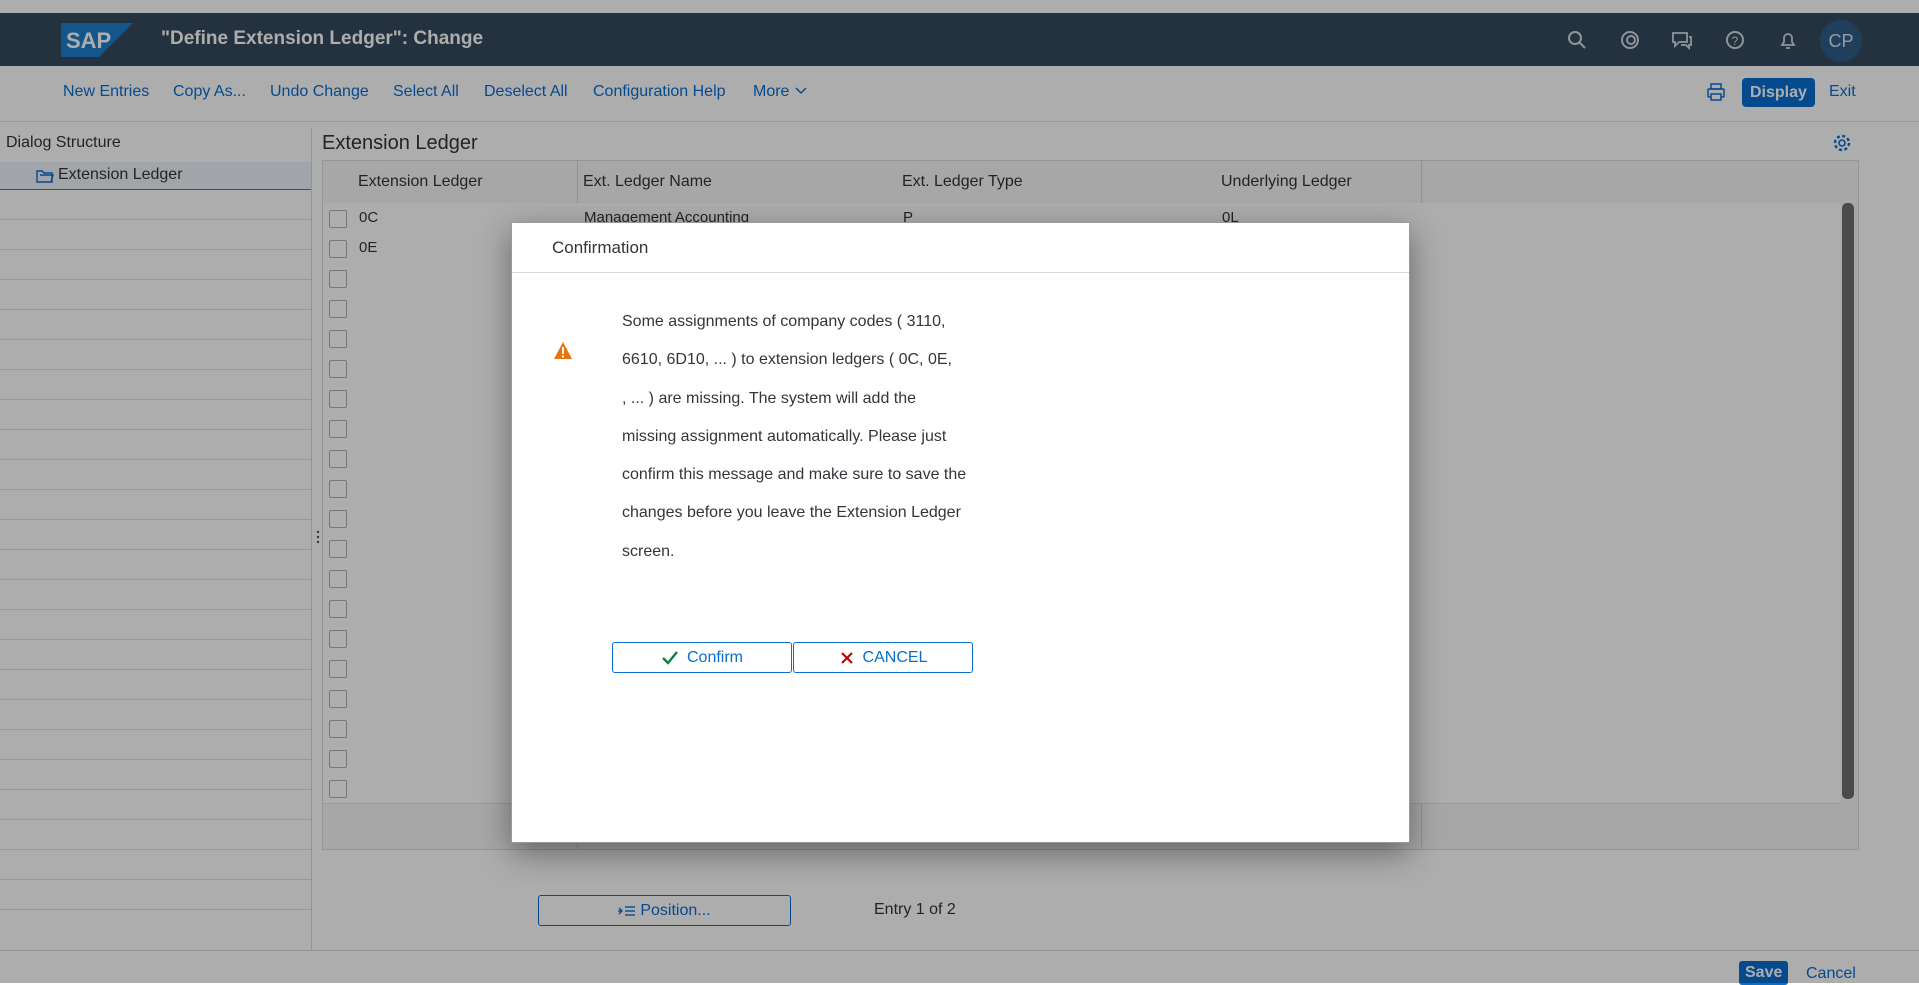 The image size is (1919, 985). I want to click on dialog-header: Confirmation, so click(960, 248).